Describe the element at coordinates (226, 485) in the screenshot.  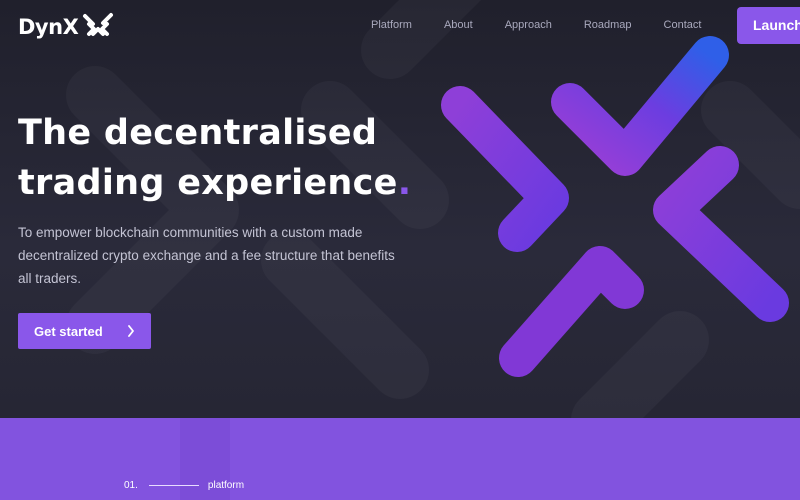
I see `section-label: platform` at that location.